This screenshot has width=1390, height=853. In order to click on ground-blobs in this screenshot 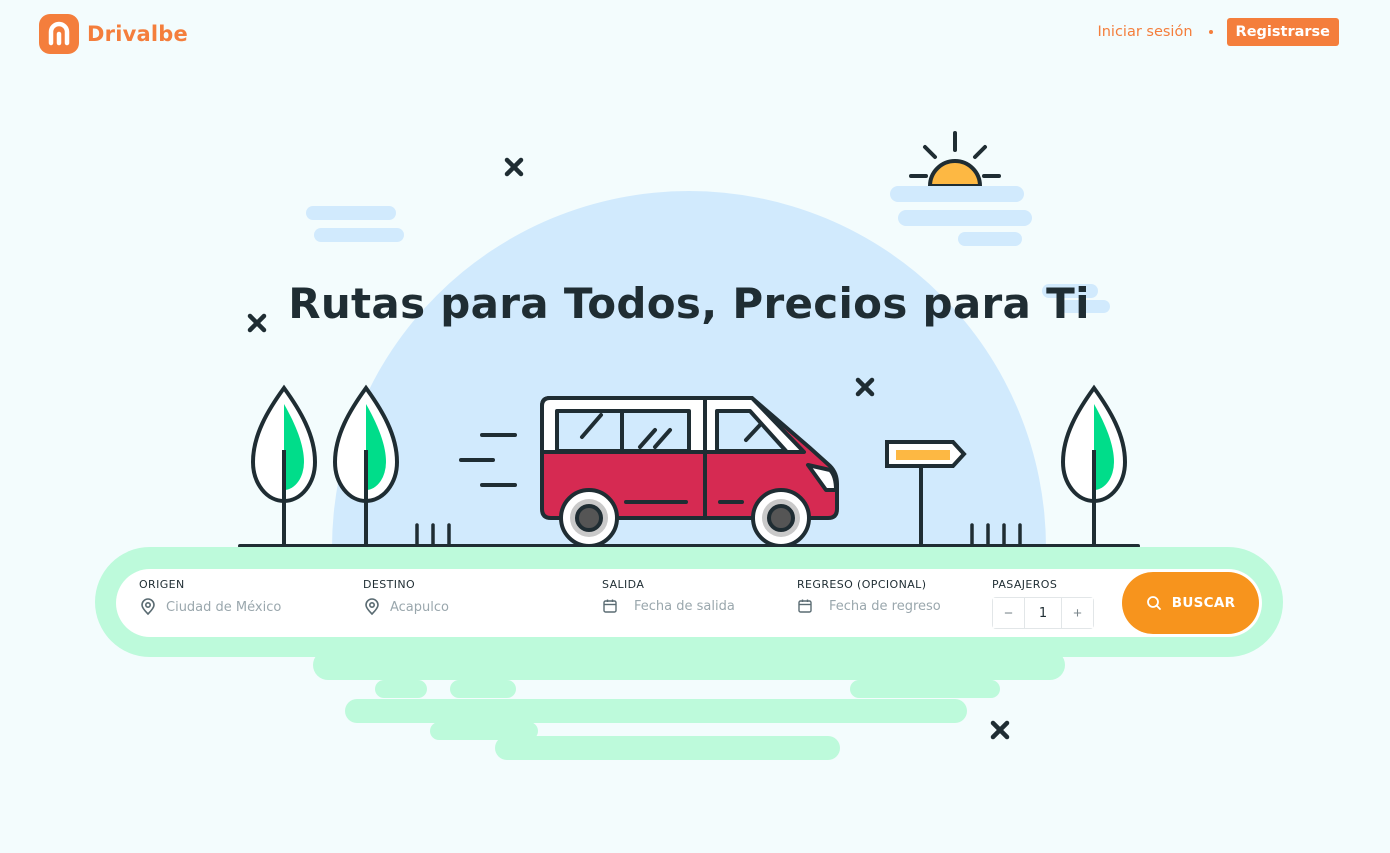, I will do `click(689, 705)`.